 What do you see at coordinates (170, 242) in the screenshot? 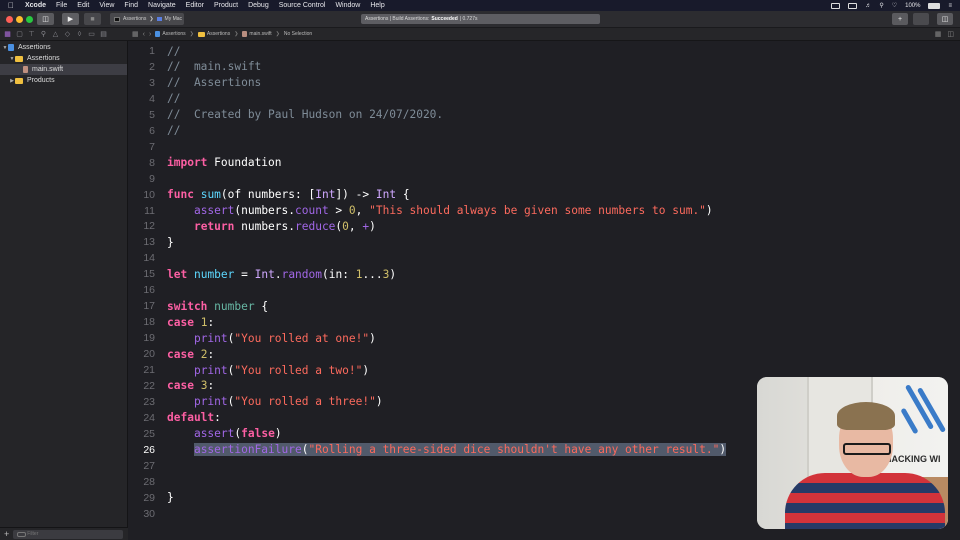
I see `code-token: }` at bounding box center [170, 242].